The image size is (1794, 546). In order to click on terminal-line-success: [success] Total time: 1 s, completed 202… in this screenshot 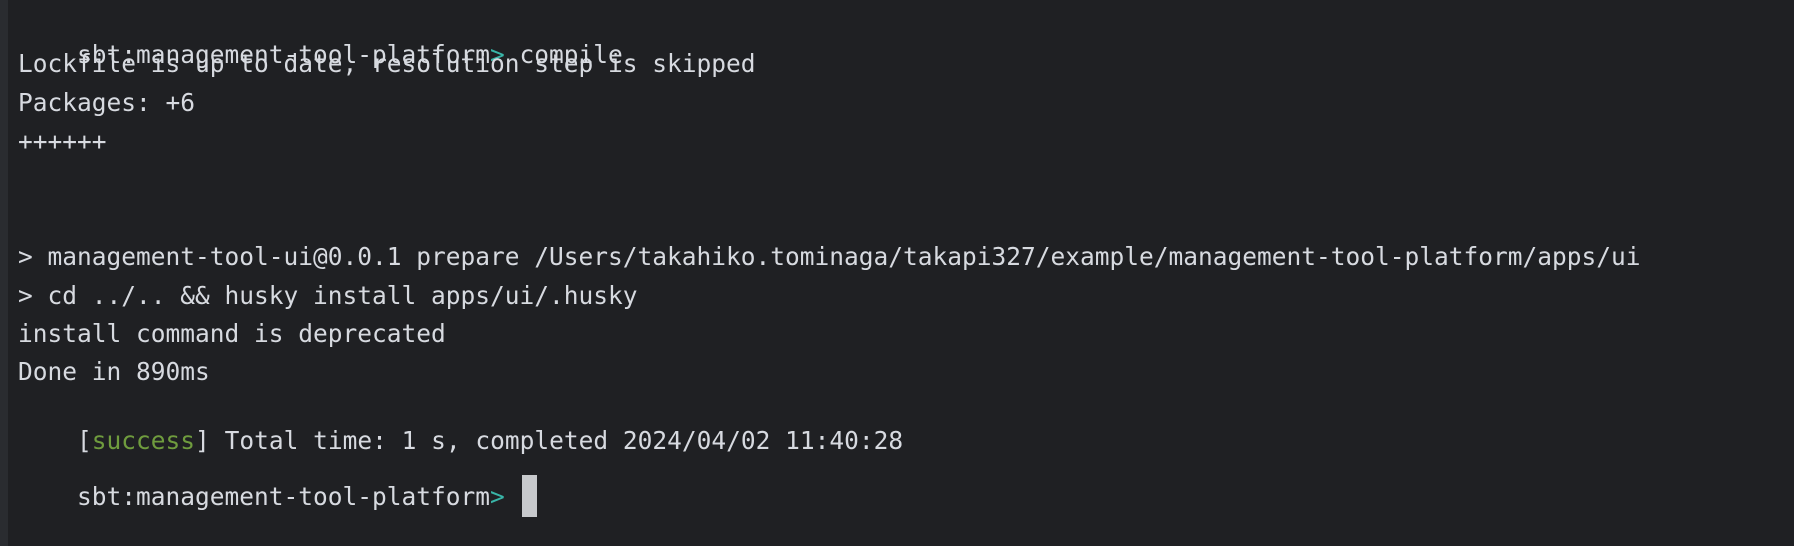, I will do `click(460, 425)`.